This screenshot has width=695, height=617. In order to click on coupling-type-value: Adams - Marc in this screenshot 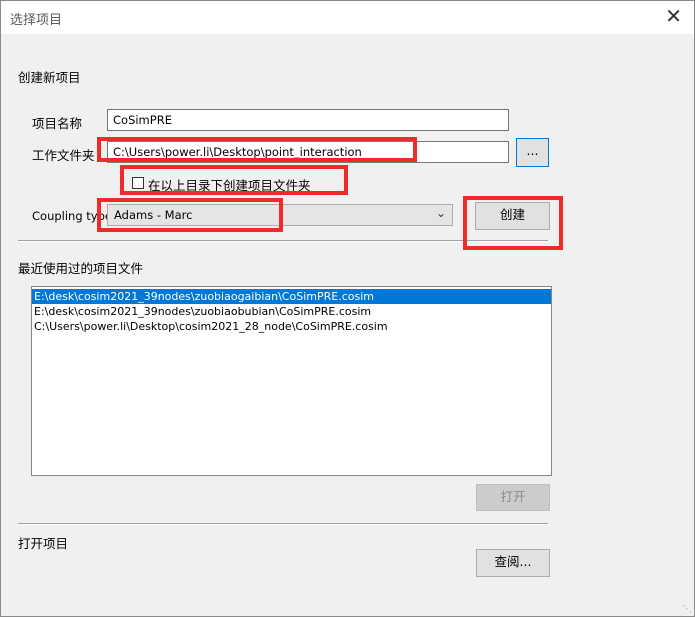, I will do `click(153, 215)`.